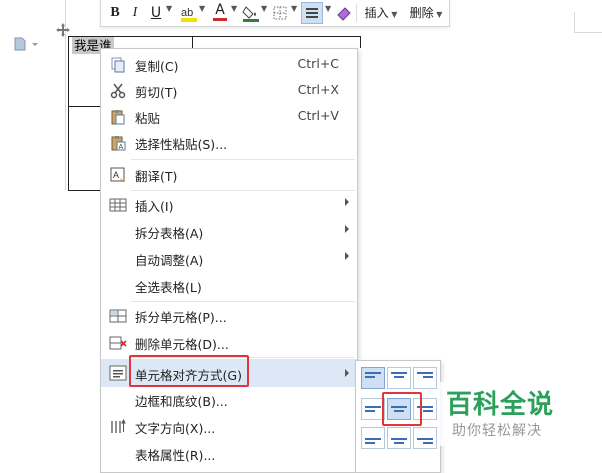 The width and height of the screenshot is (602, 473). I want to click on paste-special-icon: A, so click(118, 143).